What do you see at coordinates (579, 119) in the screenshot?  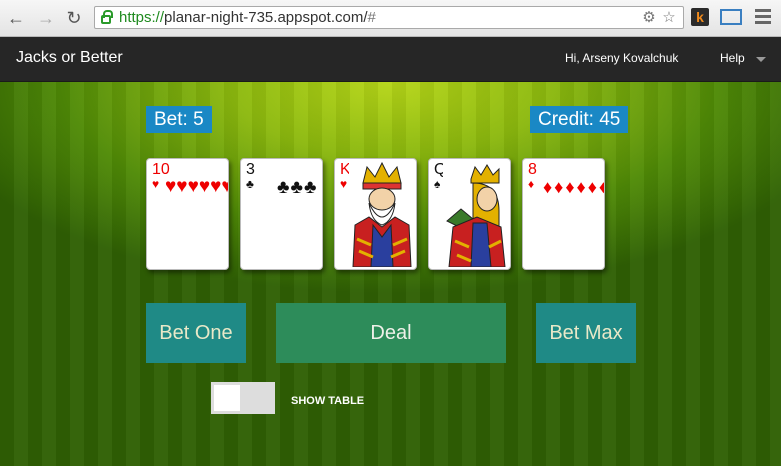 I see `credit-badge: Credit: 45` at bounding box center [579, 119].